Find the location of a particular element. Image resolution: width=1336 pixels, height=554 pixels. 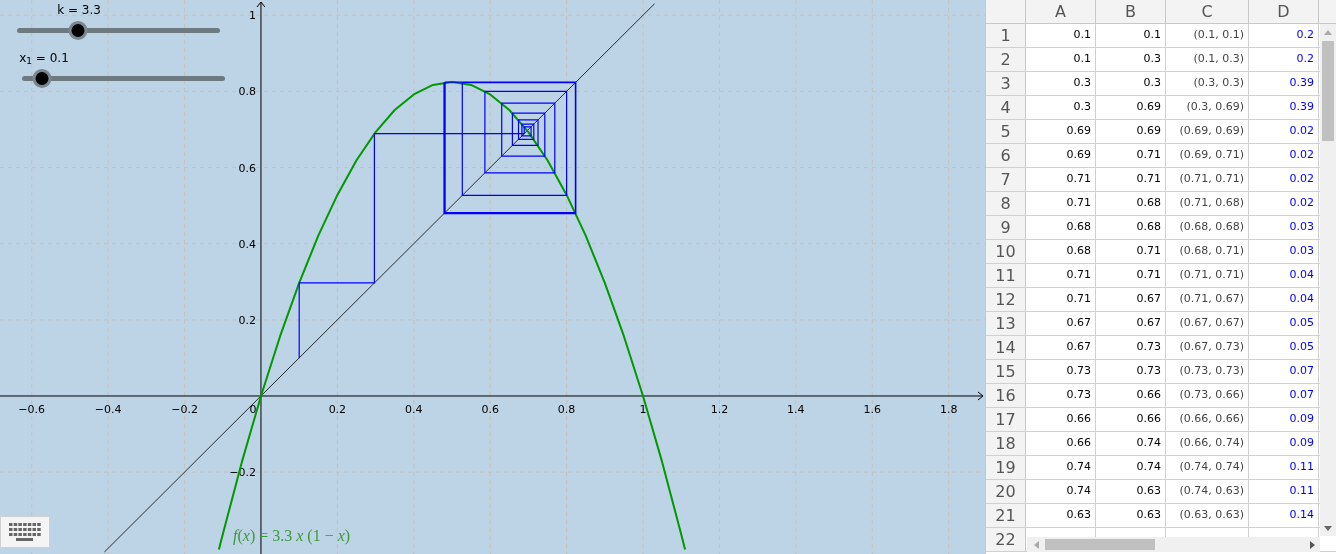

row-header: 13 is located at coordinates (1006, 323).